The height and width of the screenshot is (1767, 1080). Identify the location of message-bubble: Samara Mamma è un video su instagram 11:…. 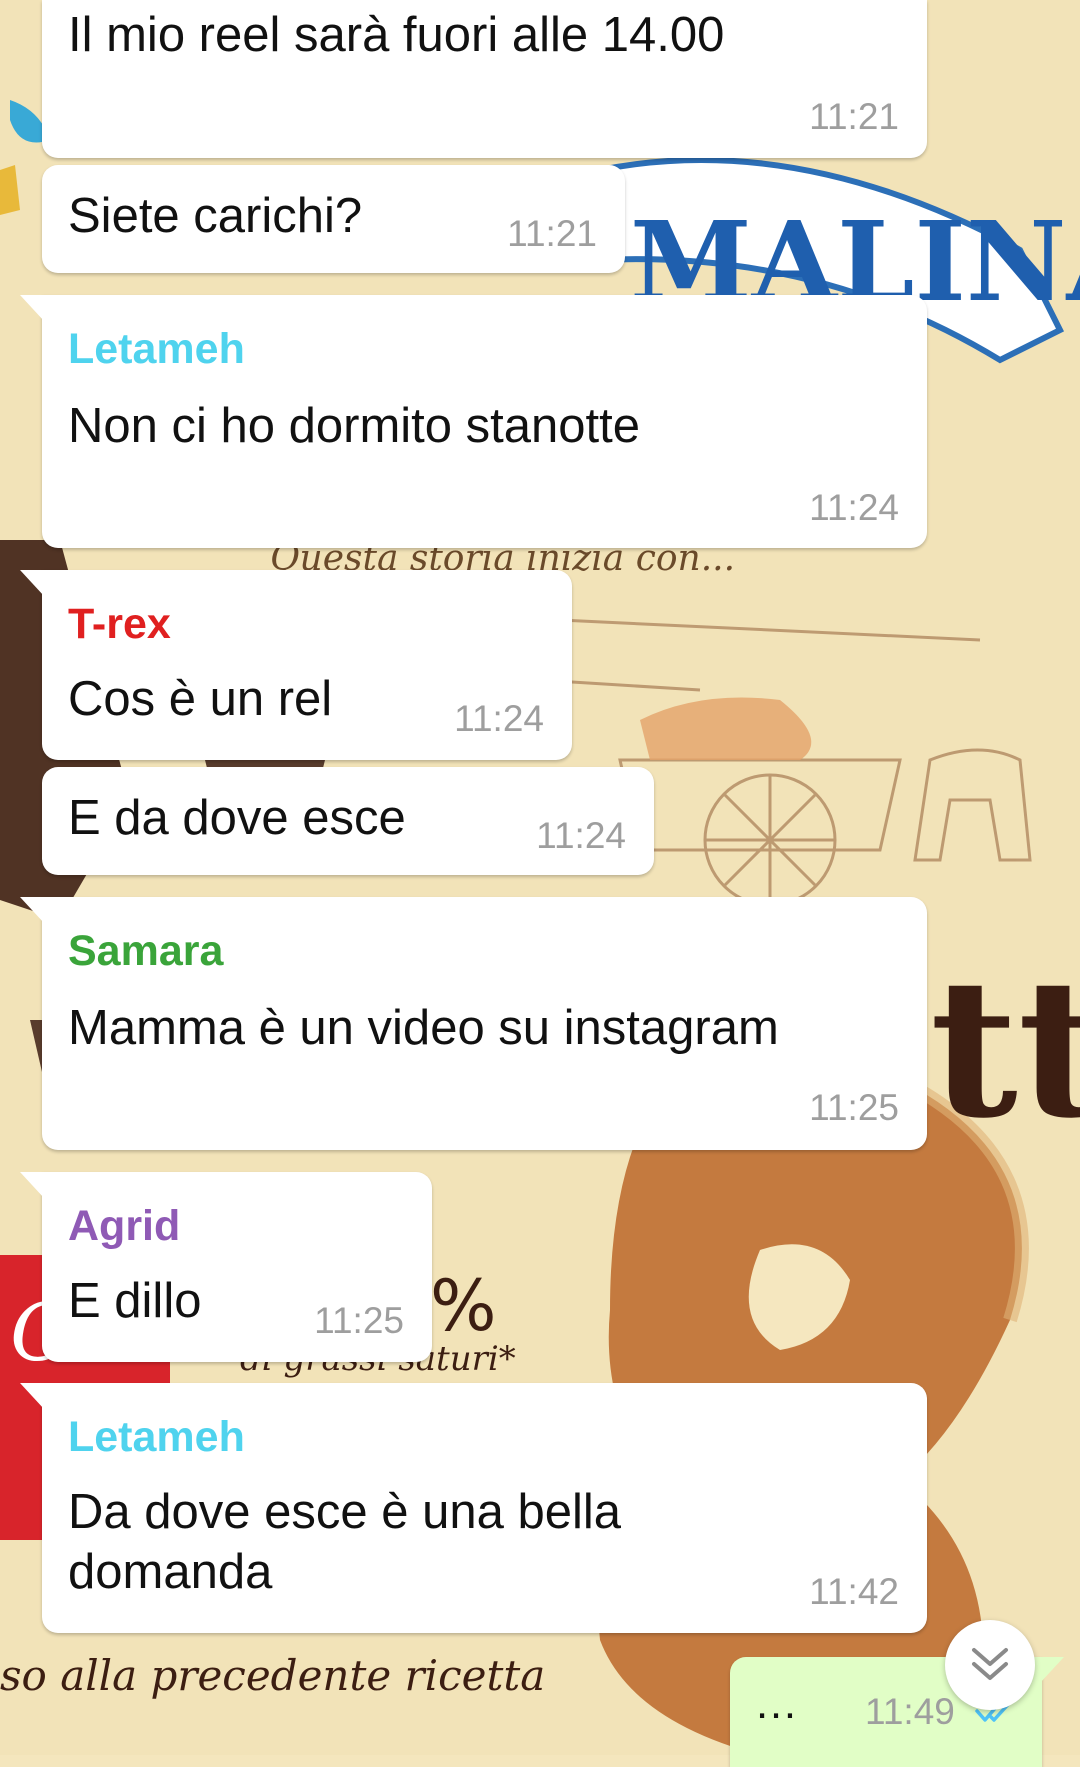
(473, 1023).